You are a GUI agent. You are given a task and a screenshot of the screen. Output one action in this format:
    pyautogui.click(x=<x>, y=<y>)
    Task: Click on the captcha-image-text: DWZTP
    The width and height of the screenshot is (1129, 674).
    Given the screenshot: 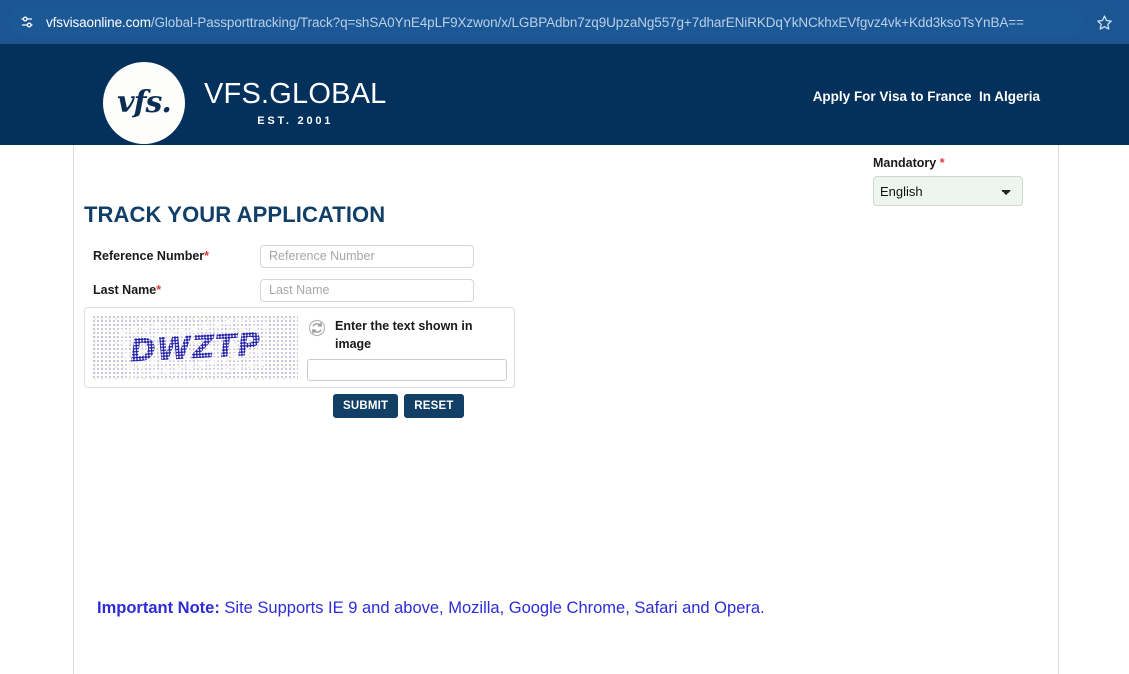 What is the action you would take?
    pyautogui.click(x=195, y=348)
    